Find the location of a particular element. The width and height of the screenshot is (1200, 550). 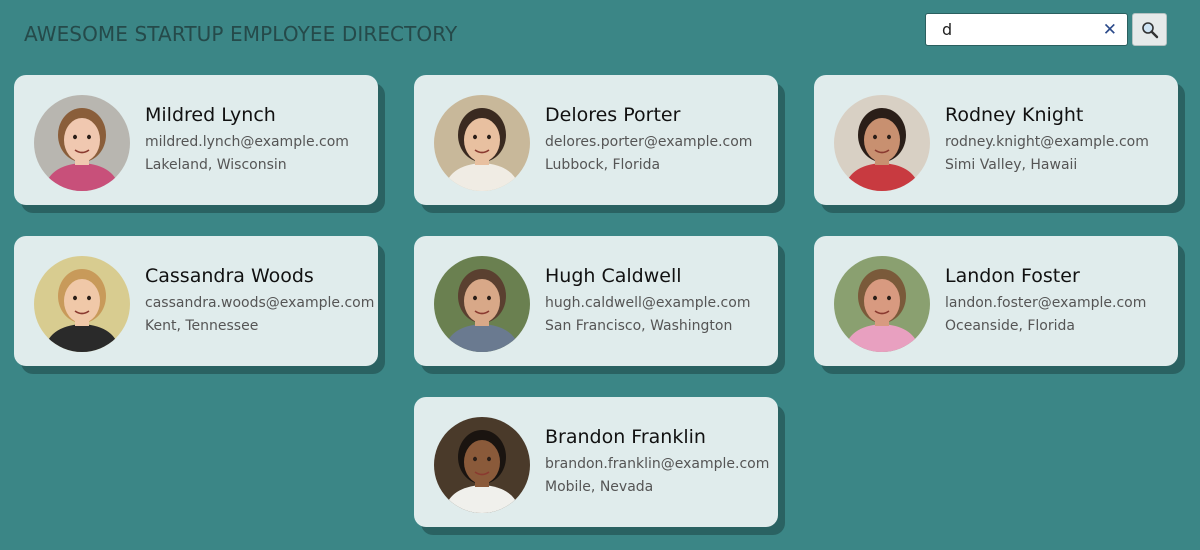

page-title: AWESOME STARTUP EMPLOYEE DIRECTORY is located at coordinates (241, 34).